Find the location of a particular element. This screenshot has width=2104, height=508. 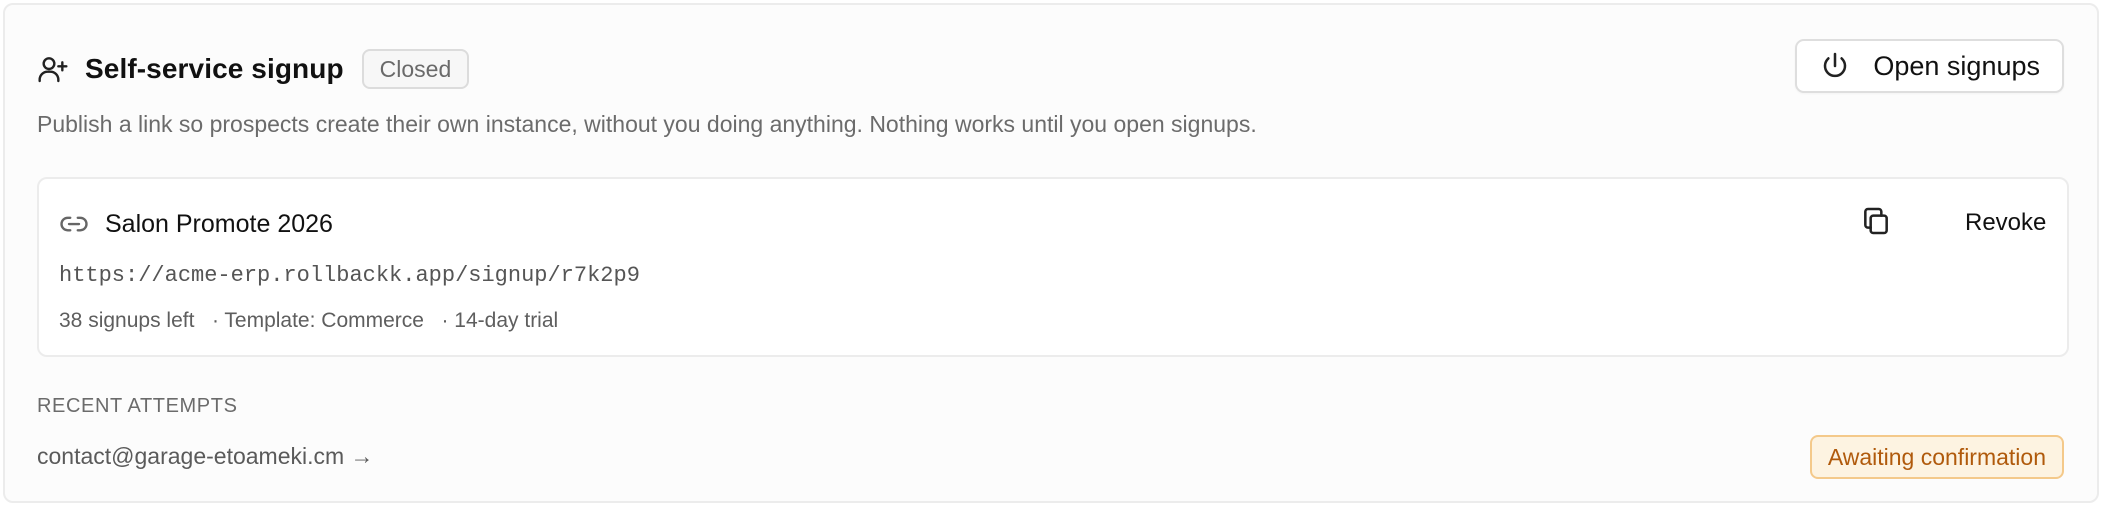

recent-attempts-heading: RECENT ATTEMPTS is located at coordinates (137, 406).